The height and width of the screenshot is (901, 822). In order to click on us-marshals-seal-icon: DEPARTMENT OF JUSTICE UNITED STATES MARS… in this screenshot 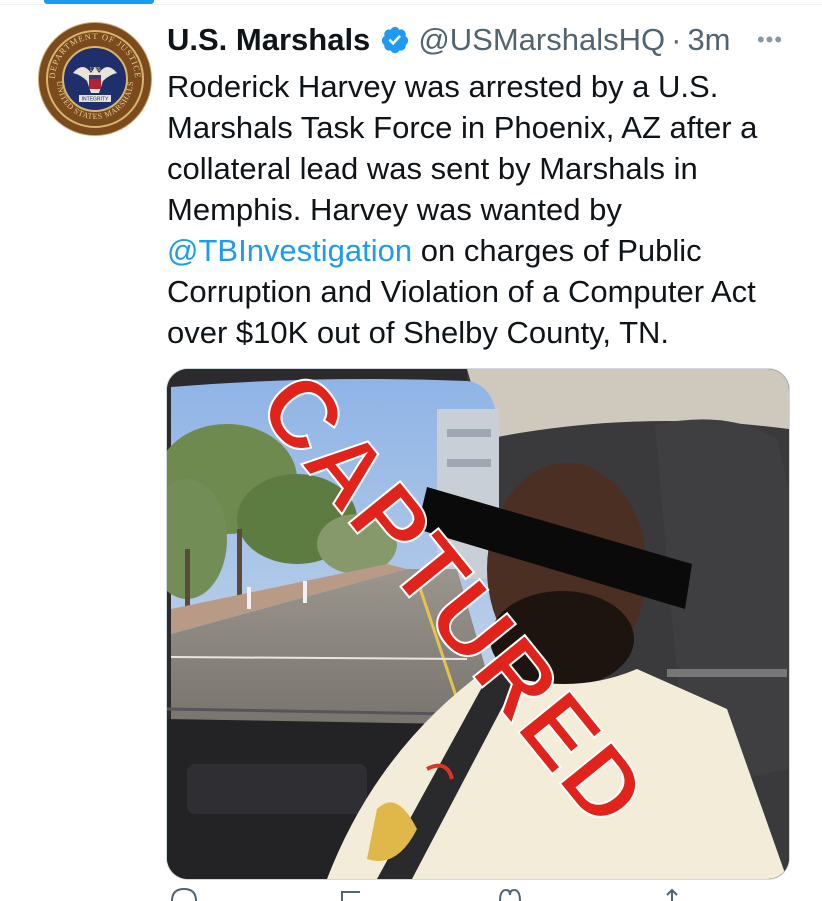, I will do `click(95, 79)`.